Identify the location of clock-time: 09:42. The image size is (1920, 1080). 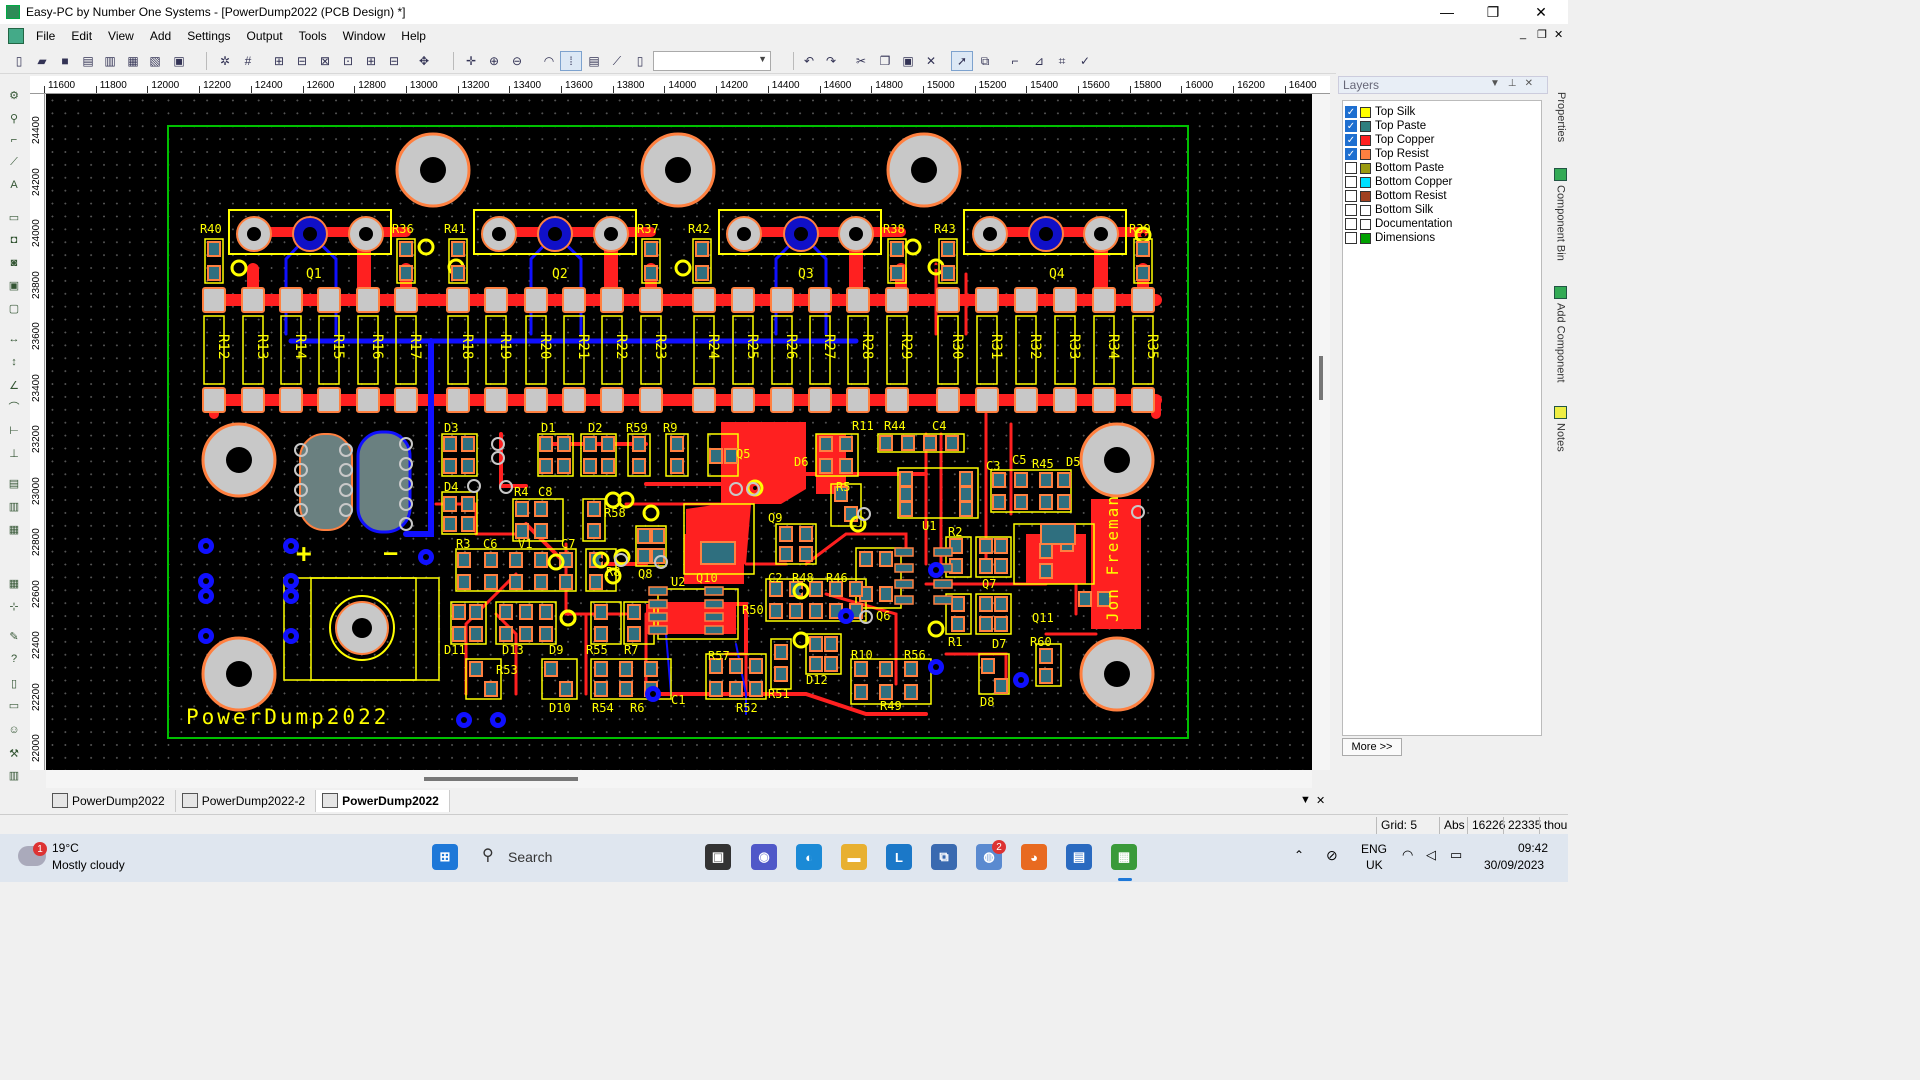
(1533, 848).